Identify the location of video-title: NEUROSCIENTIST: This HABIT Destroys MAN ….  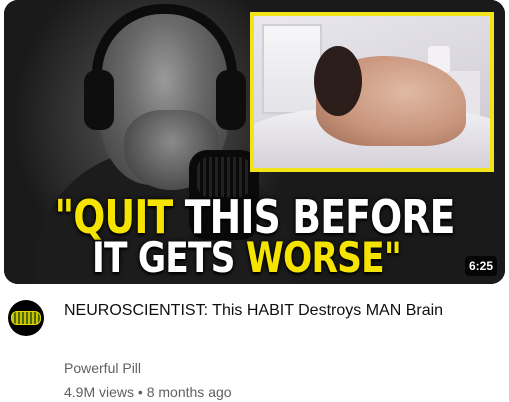
(279, 310).